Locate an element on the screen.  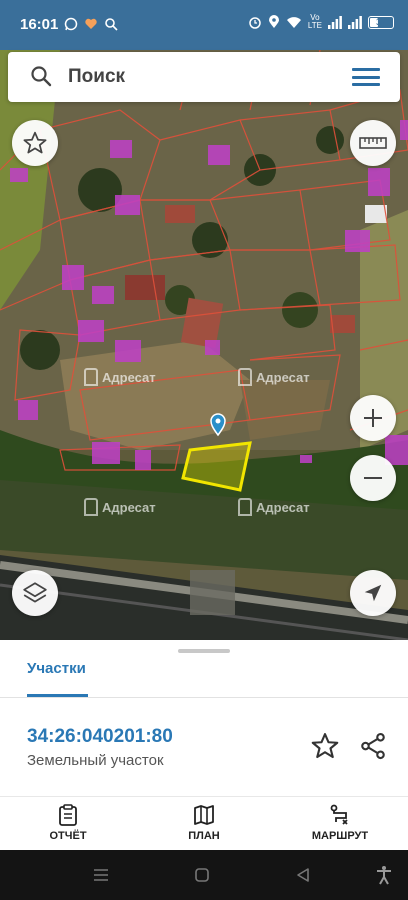
battery-percent: 37 is located at coordinates (380, 21).